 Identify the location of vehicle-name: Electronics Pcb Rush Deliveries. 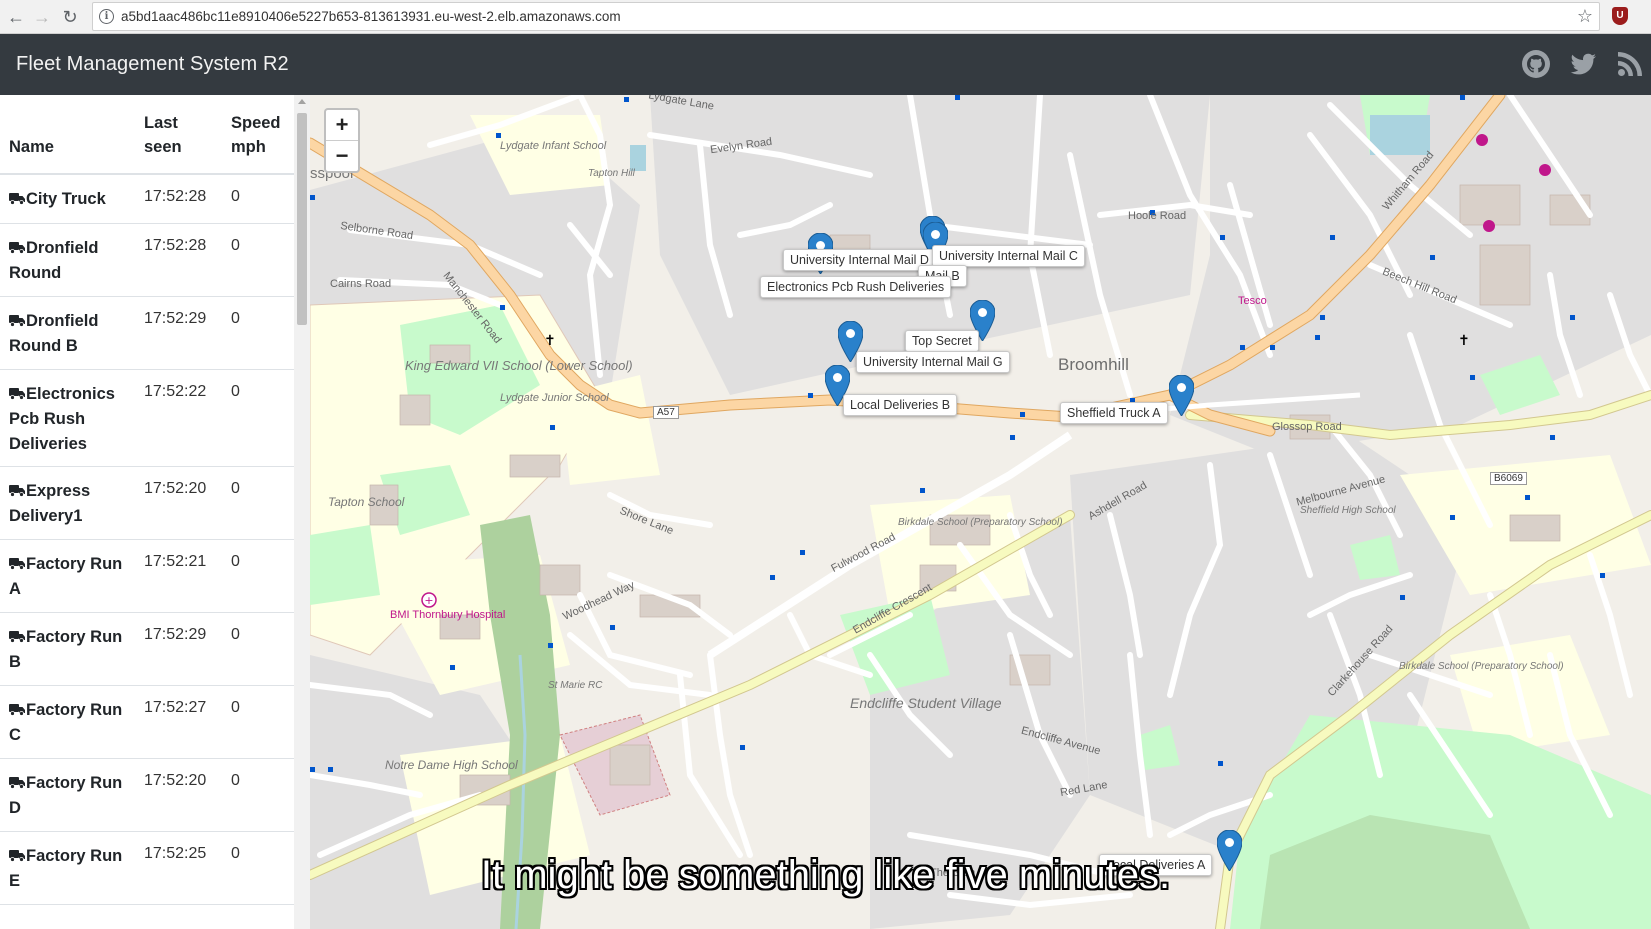
(71, 419).